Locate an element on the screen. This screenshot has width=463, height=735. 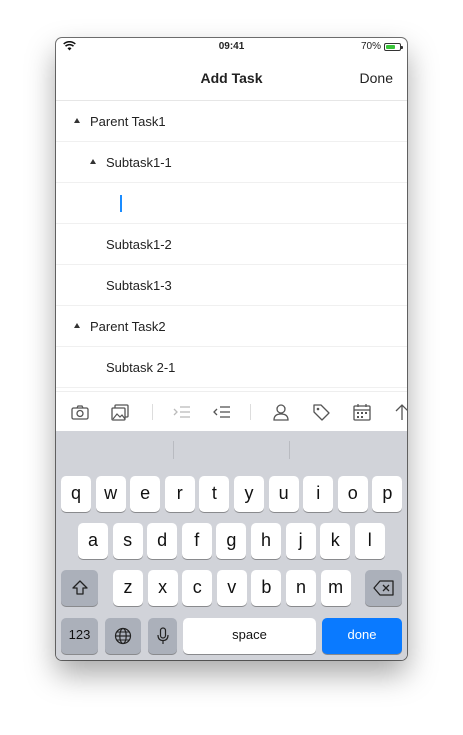
status-time: 09:41 is located at coordinates (231, 46).